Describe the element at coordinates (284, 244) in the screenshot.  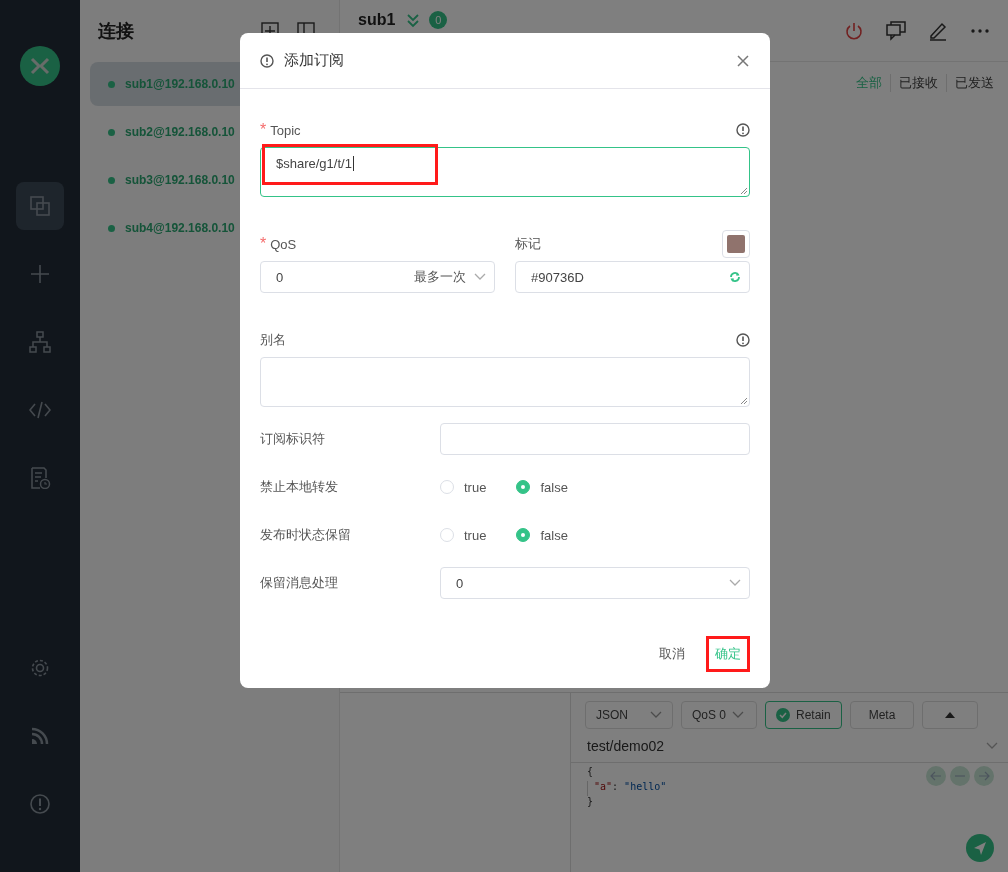
I see `field-label: QoS` at that location.